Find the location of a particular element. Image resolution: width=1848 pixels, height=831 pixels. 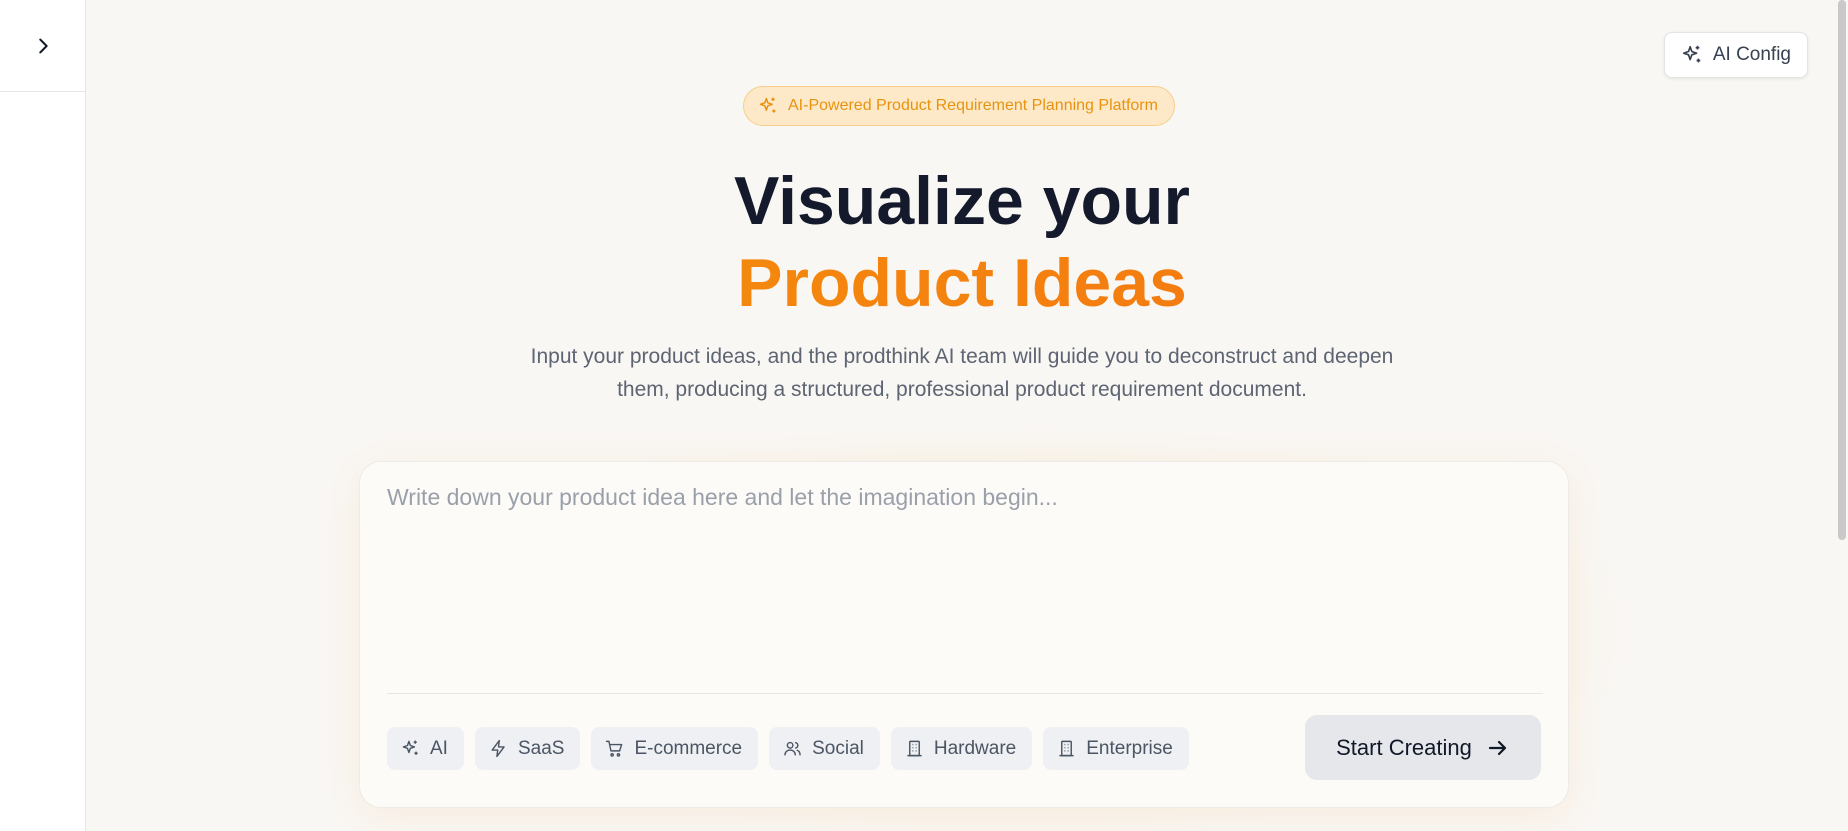

tag-label: Enterprise is located at coordinates (1129, 748).